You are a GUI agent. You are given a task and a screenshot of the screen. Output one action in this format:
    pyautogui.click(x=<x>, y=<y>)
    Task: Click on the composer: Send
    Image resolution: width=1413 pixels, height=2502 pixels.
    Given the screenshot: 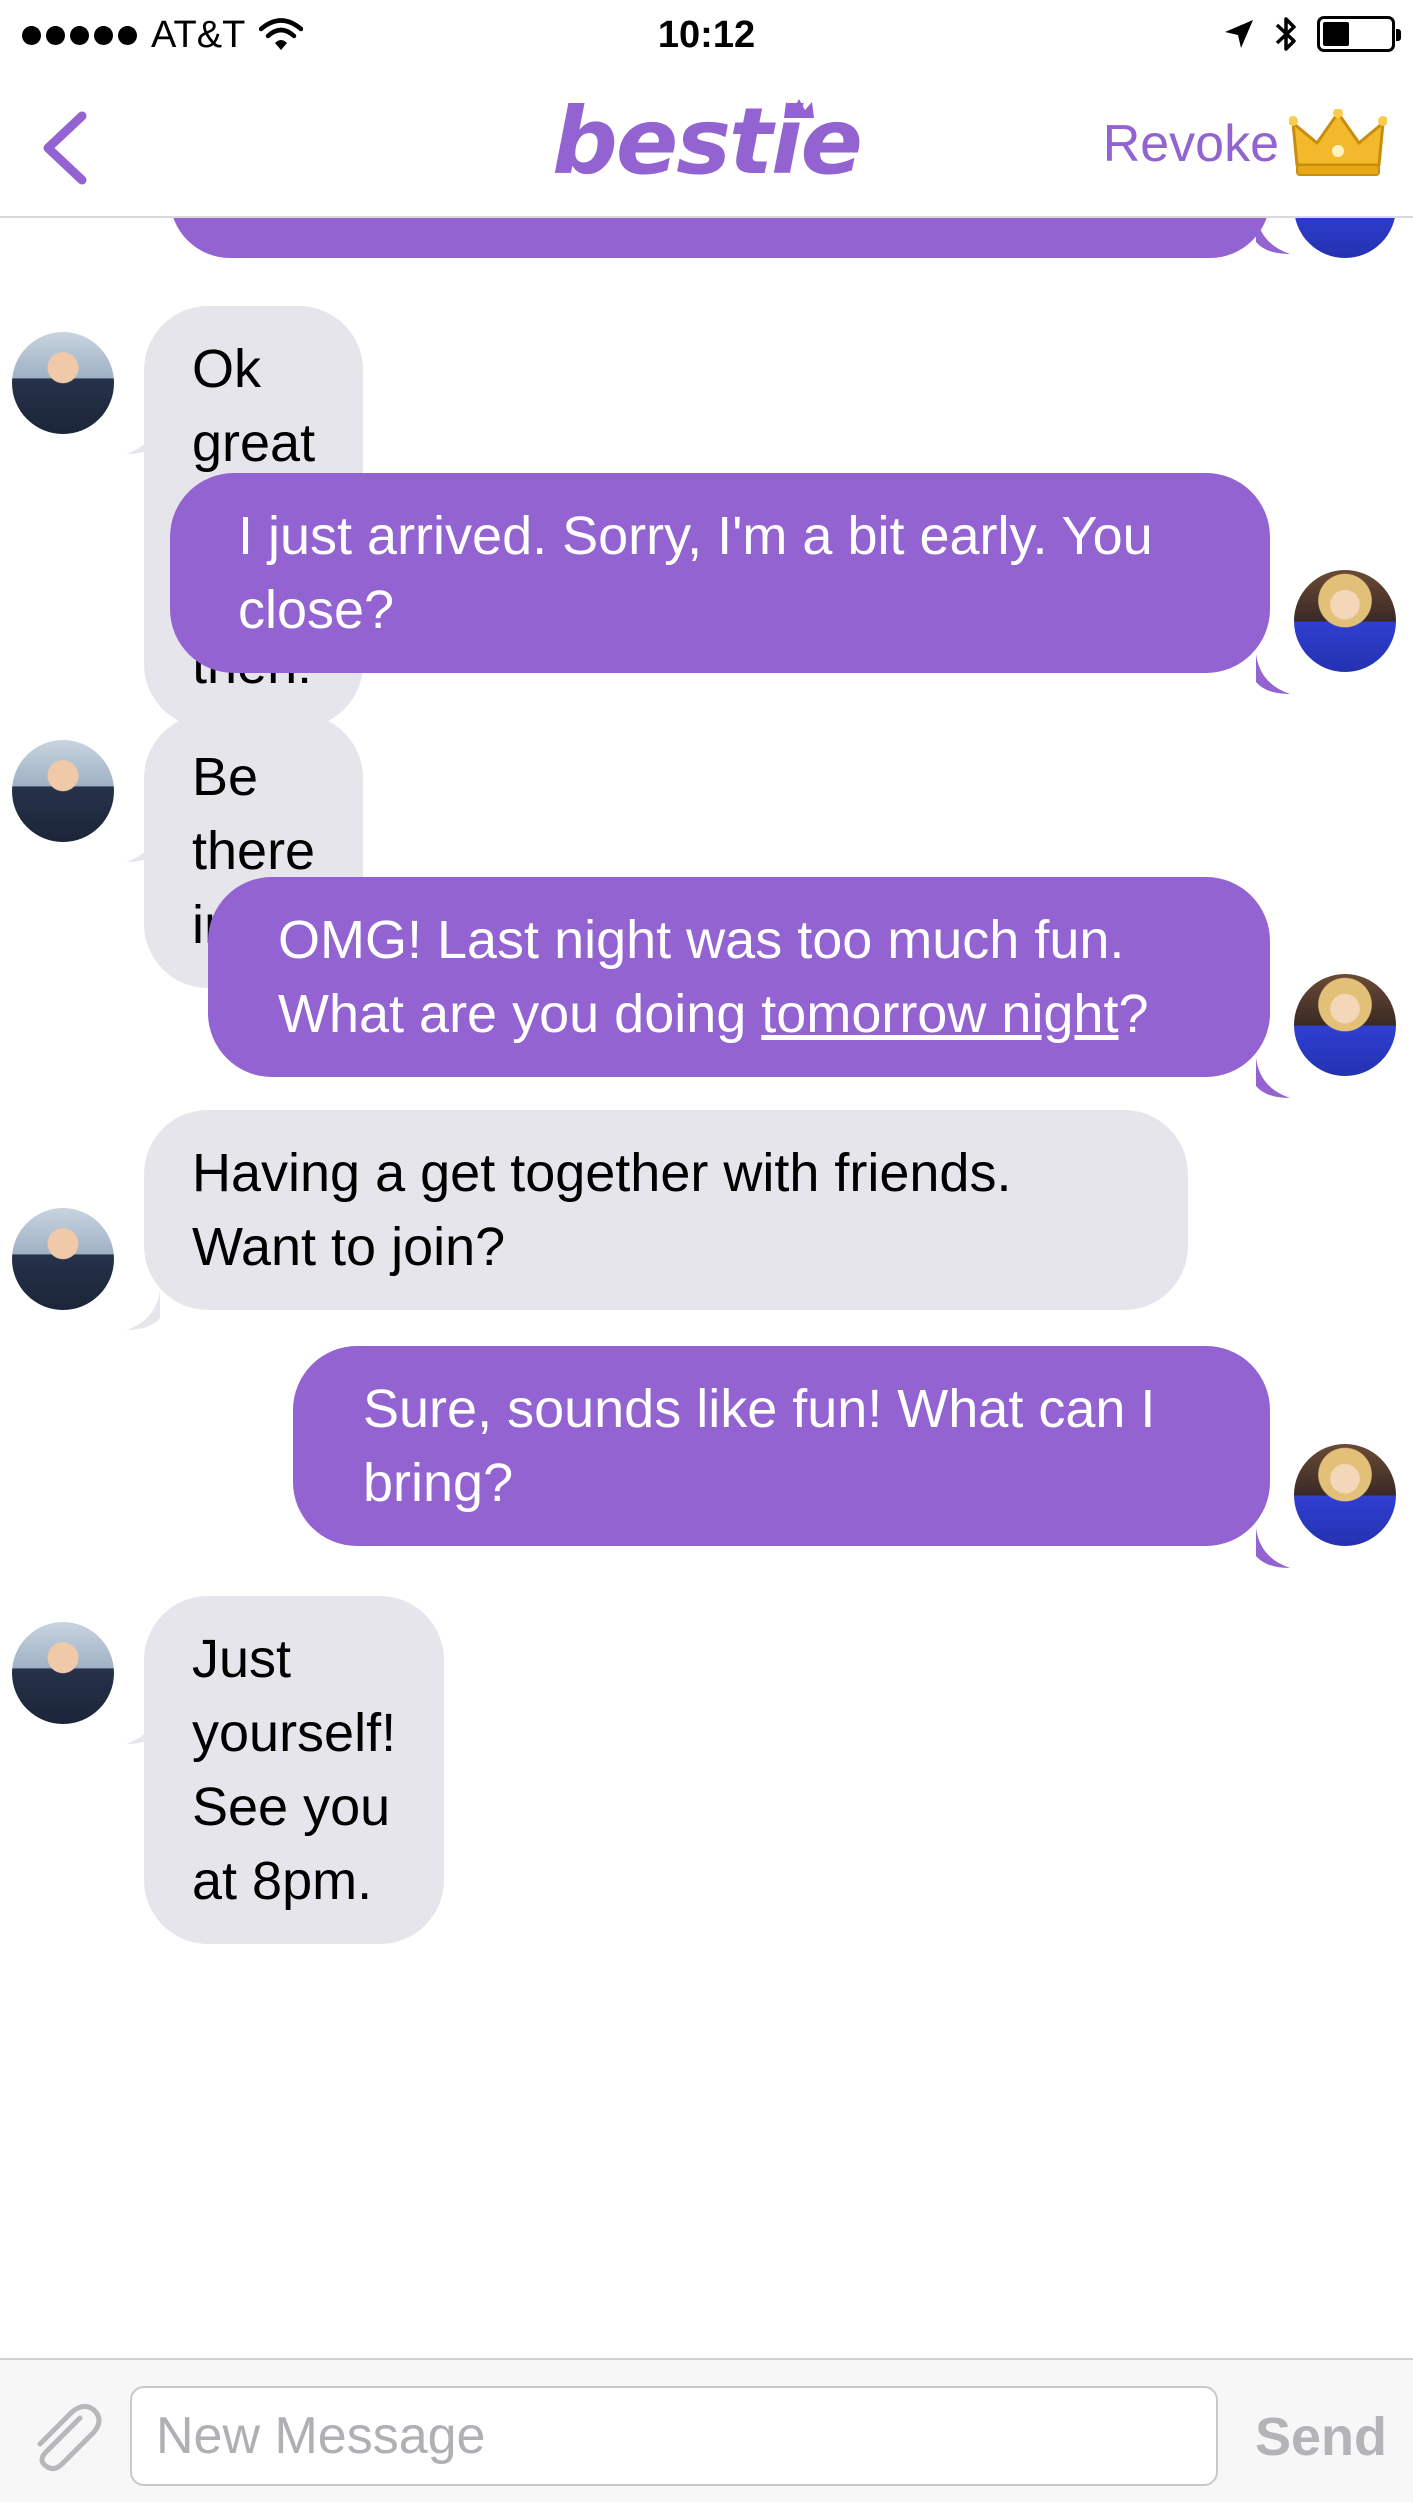 What is the action you would take?
    pyautogui.click(x=706, y=2430)
    